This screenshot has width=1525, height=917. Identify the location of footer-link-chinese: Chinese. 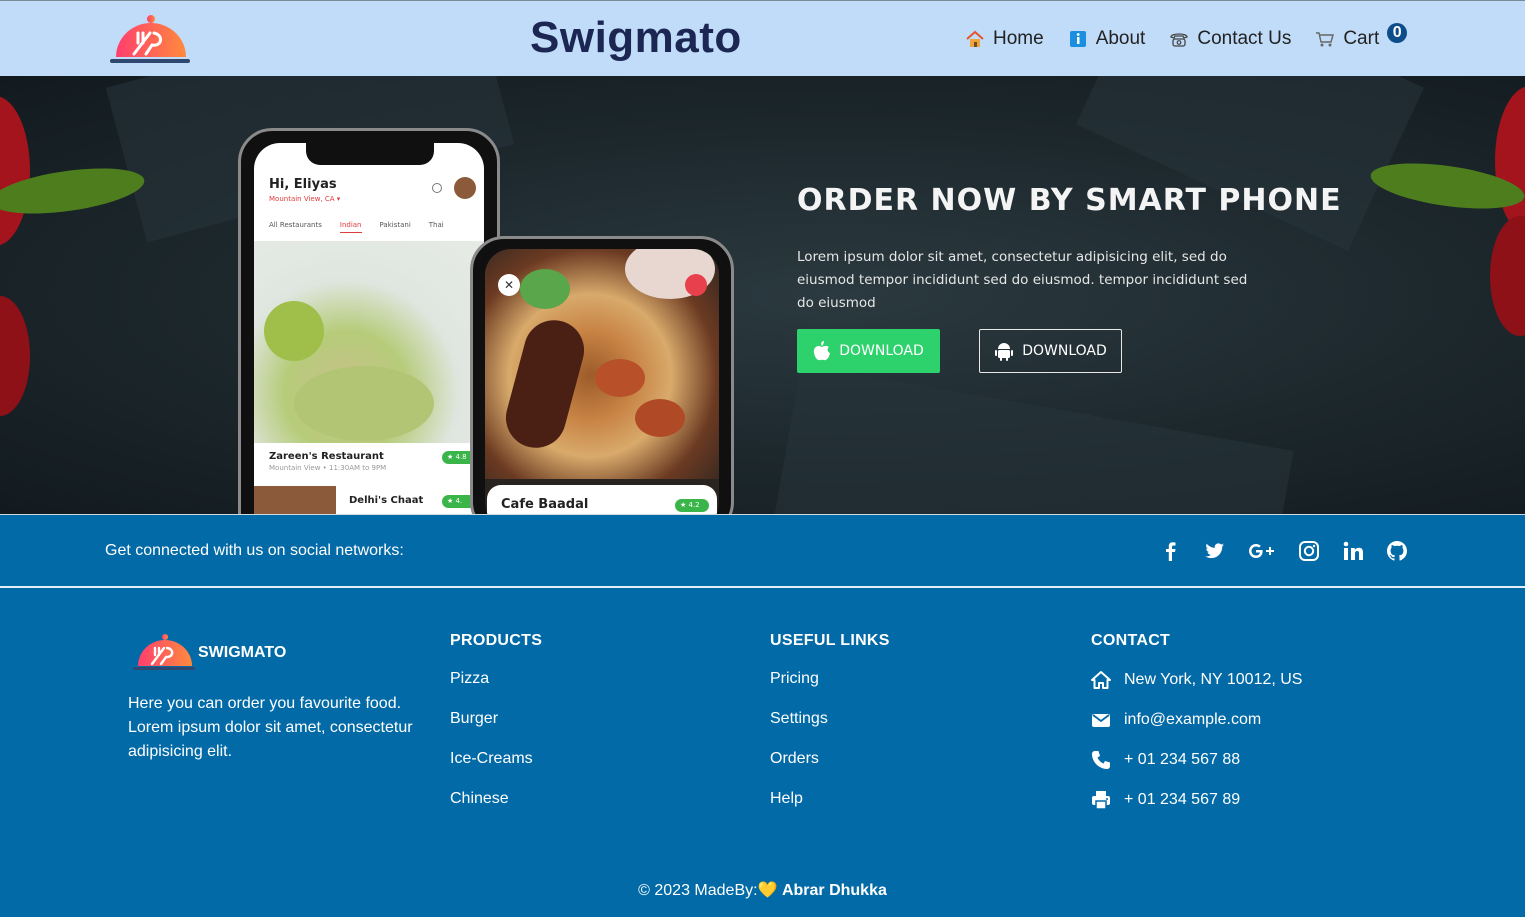
(496, 800).